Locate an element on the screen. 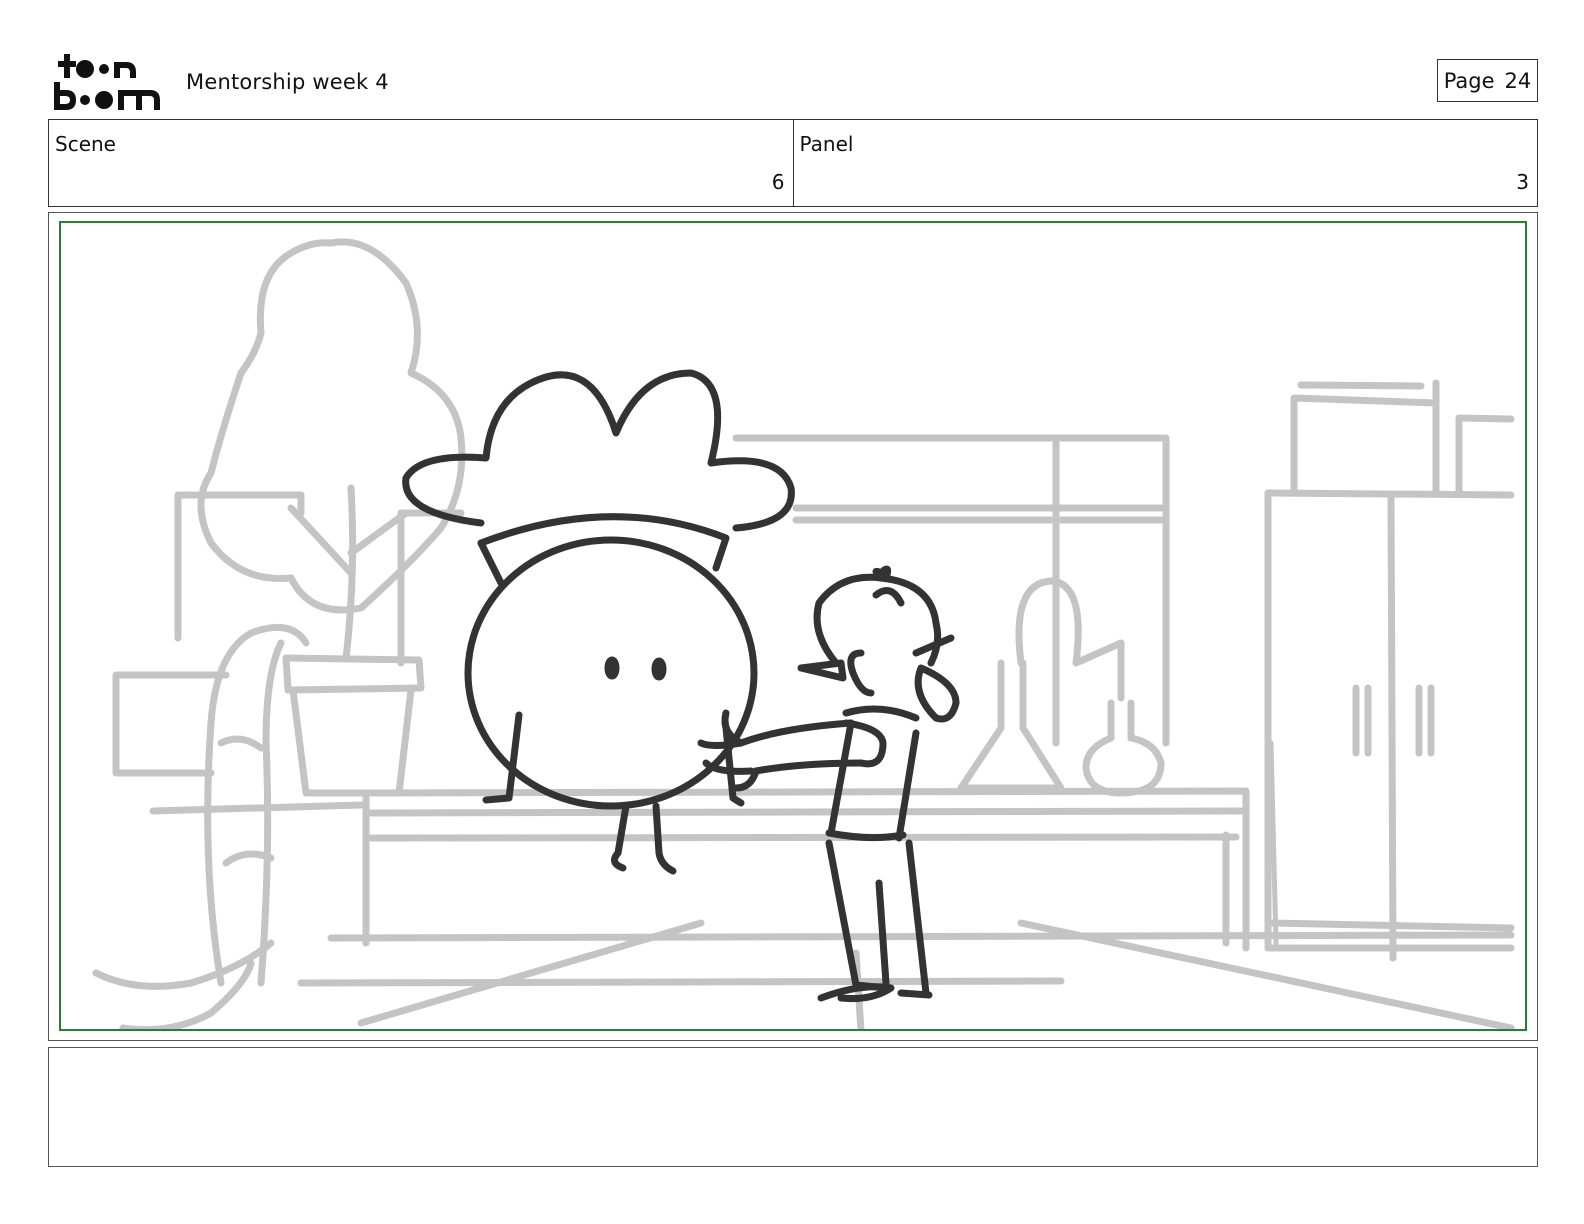 The image size is (1584, 1224). page-number: 24 is located at coordinates (1518, 80).